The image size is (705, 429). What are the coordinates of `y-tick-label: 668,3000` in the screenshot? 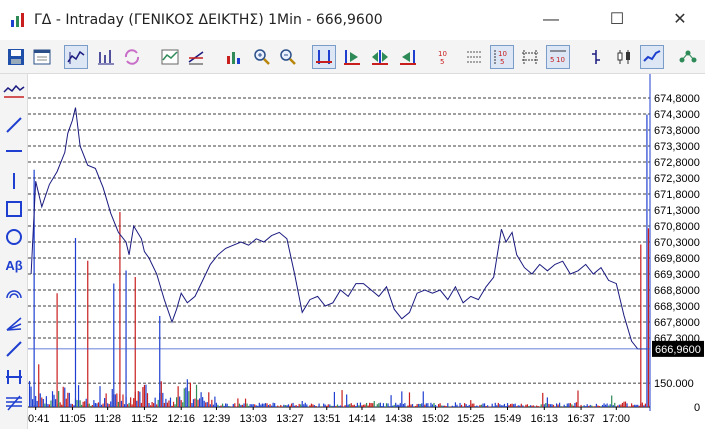 It's located at (677, 307).